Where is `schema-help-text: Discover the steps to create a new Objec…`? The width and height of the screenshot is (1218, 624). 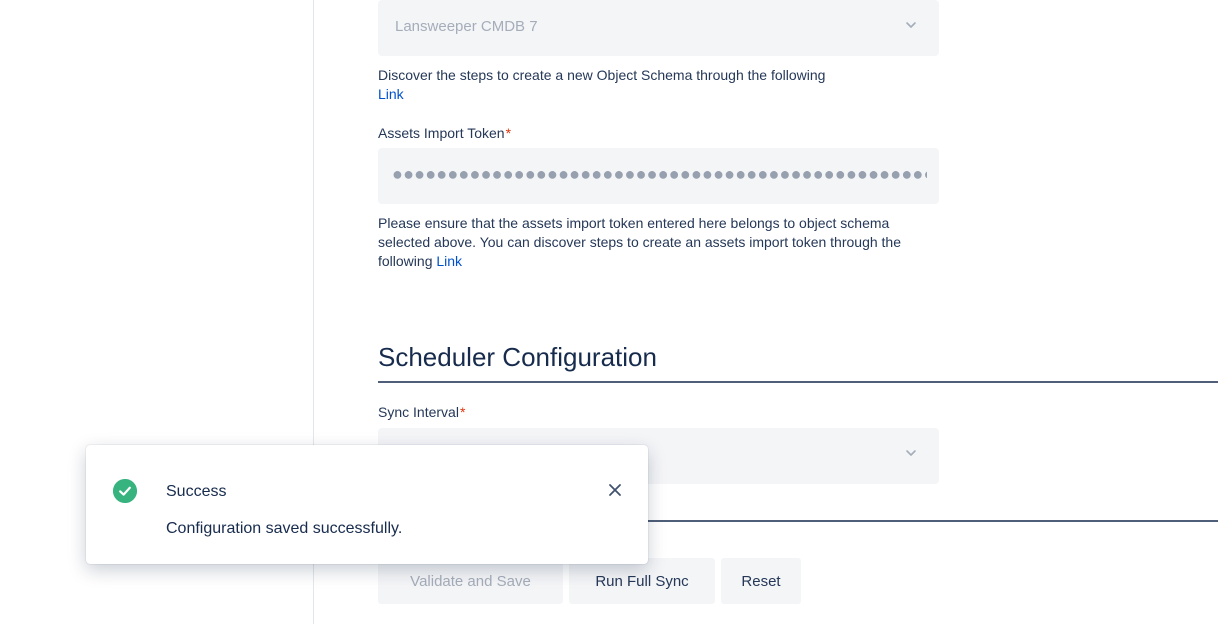
schema-help-text: Discover the steps to create a new Objec… is located at coordinates (658, 85).